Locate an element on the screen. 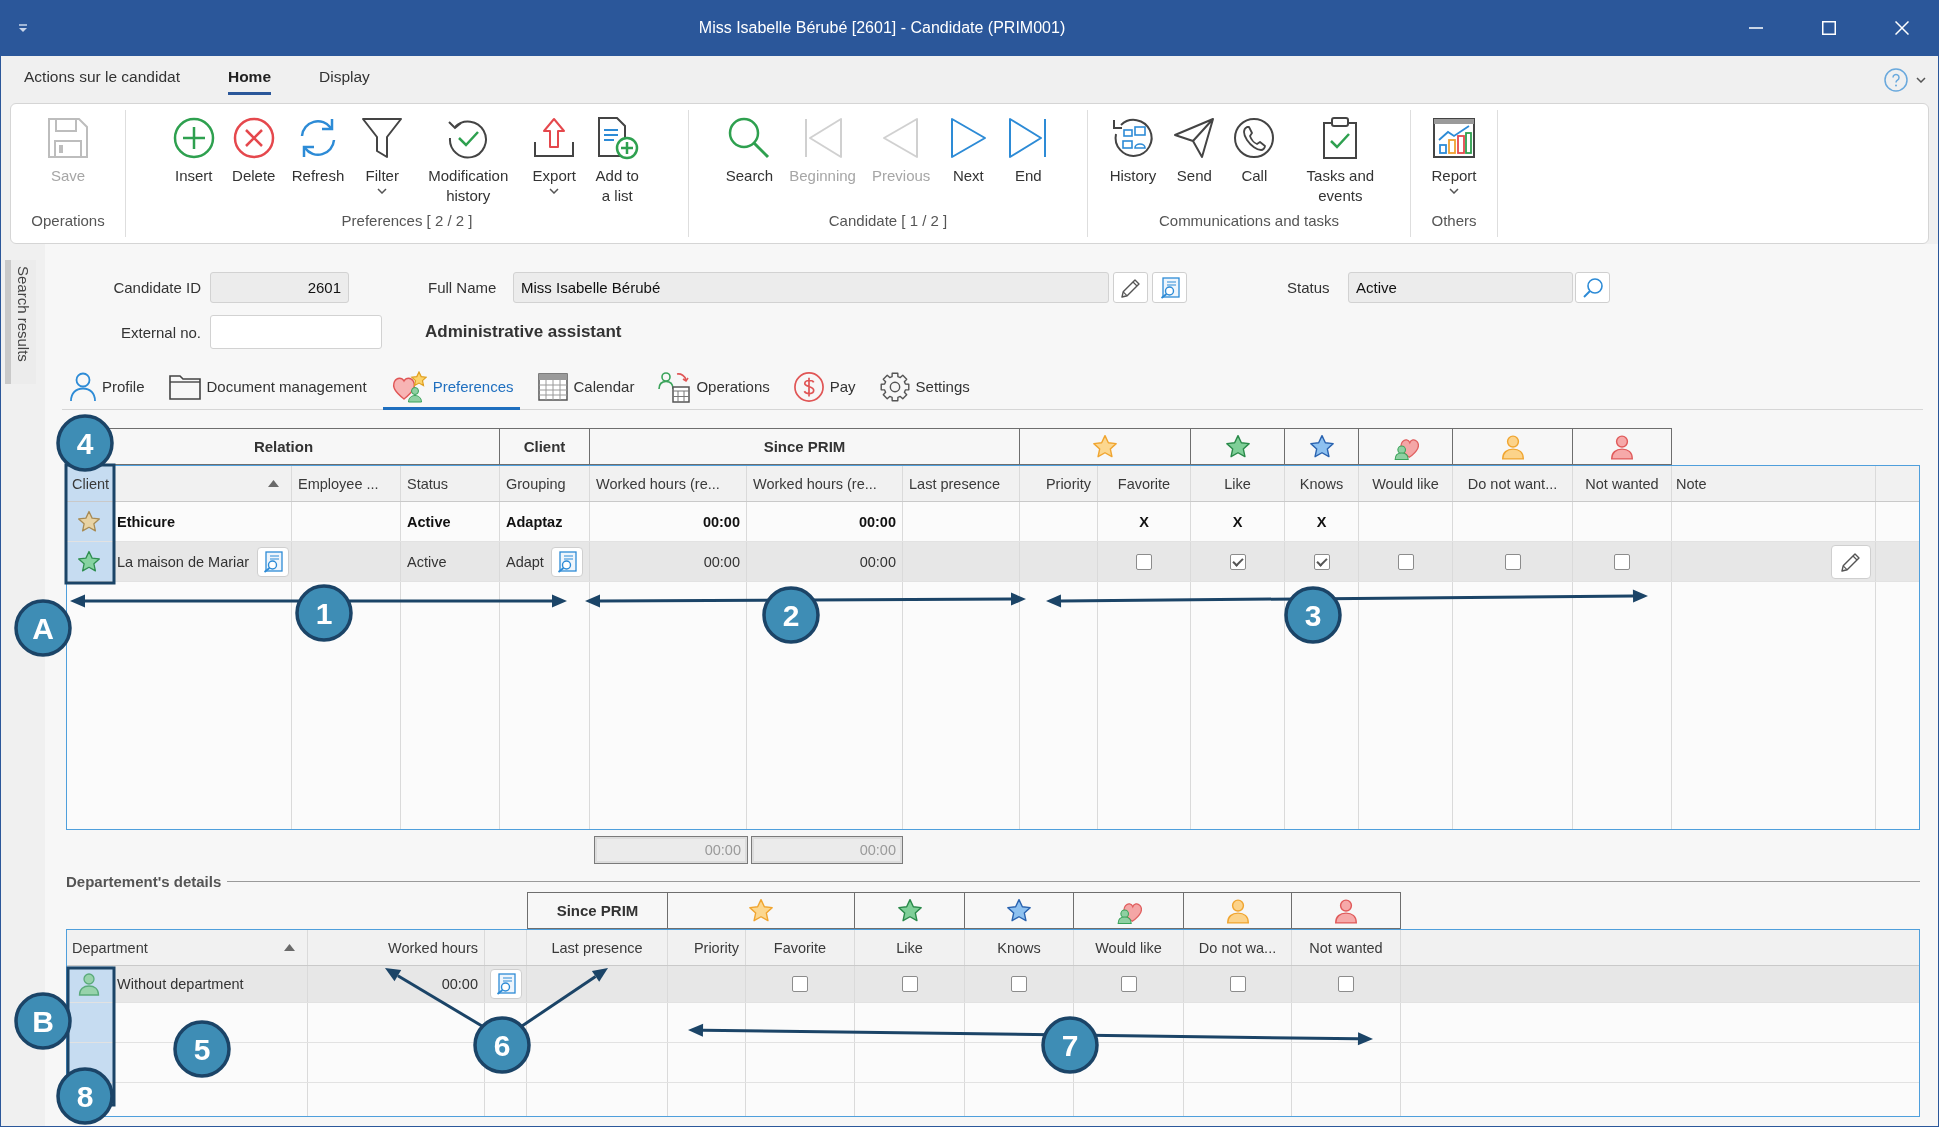 The image size is (1939, 1127). settings-icon is located at coordinates (894, 386).